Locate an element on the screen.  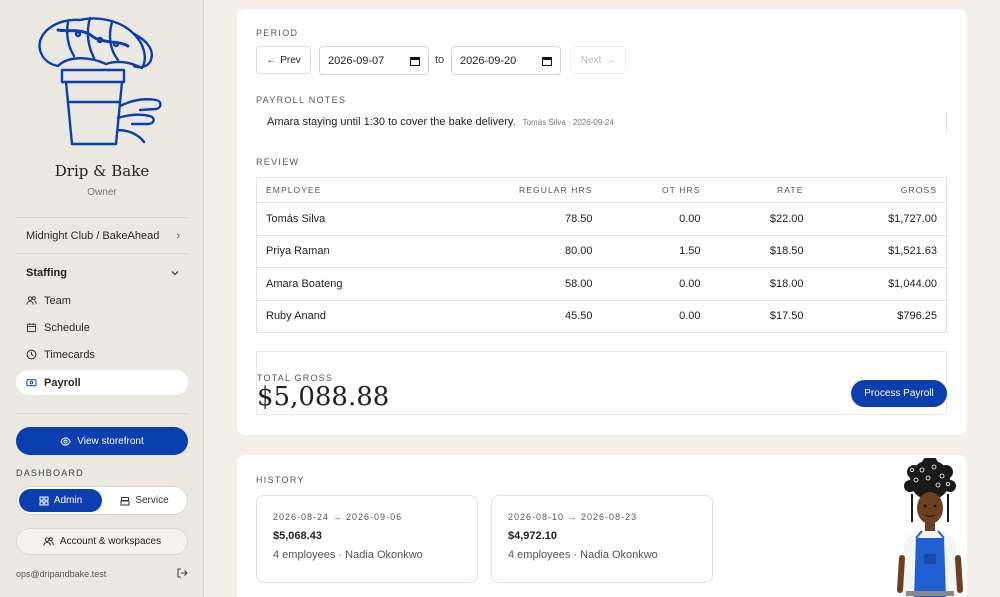
table-header-row: EMPLOYEE REGULAR HRS OT HRS RATE GROSS is located at coordinates (601, 190).